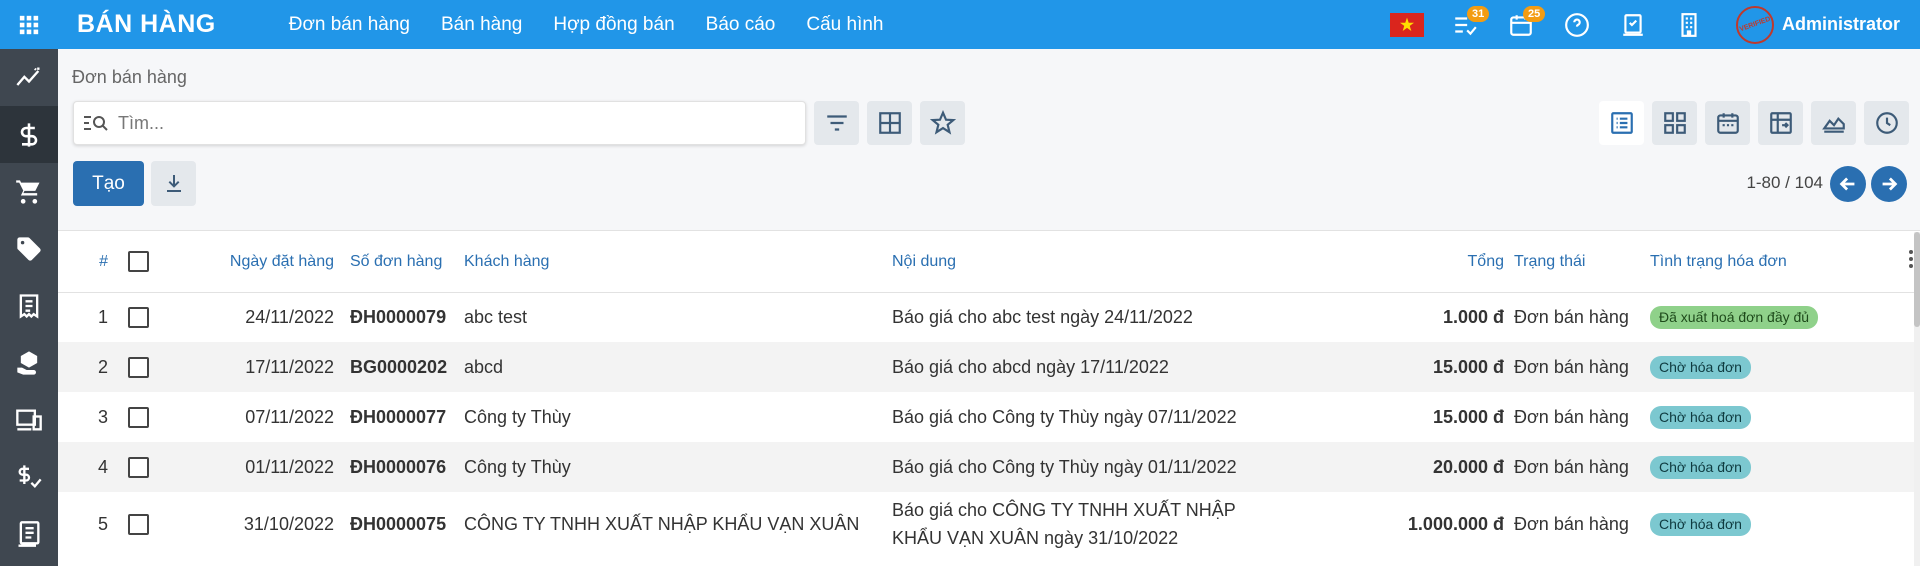  What do you see at coordinates (458, 123) in the screenshot?
I see `search-input` at bounding box center [458, 123].